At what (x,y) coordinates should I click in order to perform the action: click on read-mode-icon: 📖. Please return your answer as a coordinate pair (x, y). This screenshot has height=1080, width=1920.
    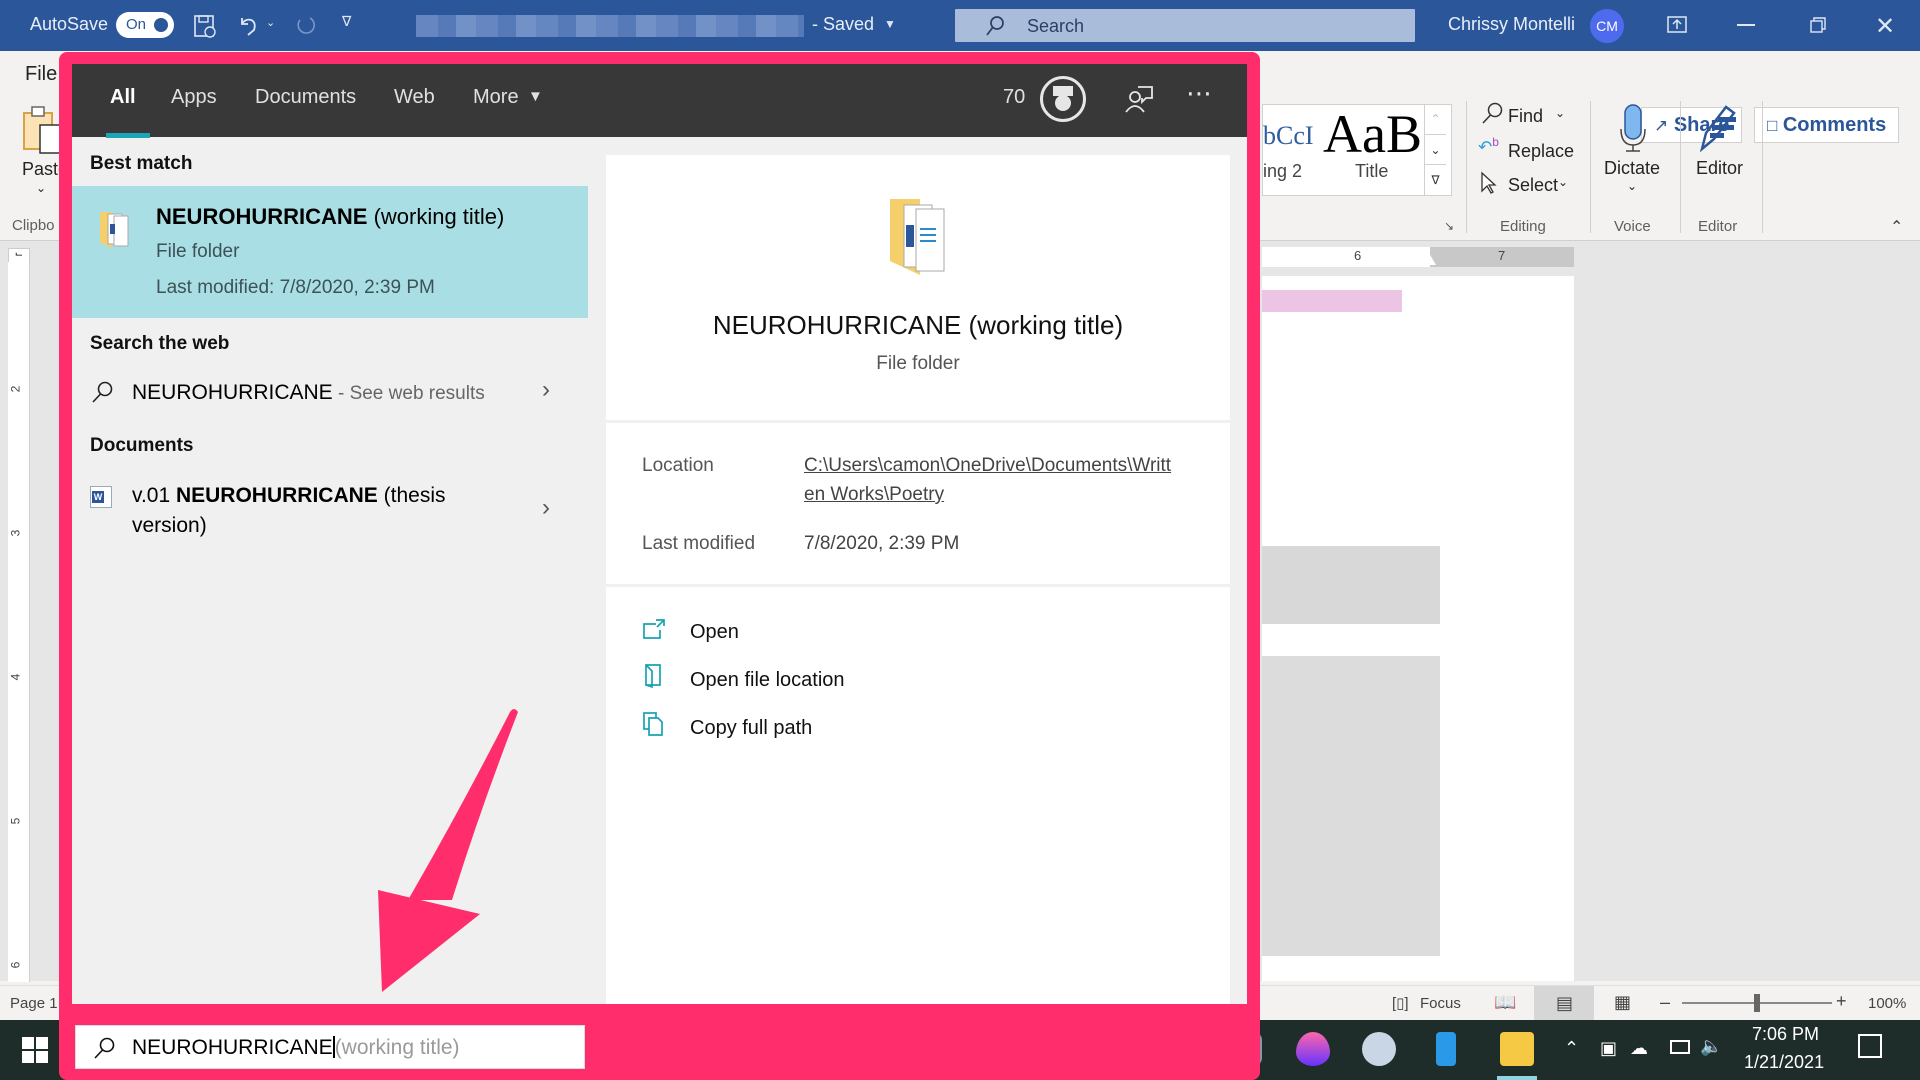
    Looking at the image, I should click on (1505, 1002).